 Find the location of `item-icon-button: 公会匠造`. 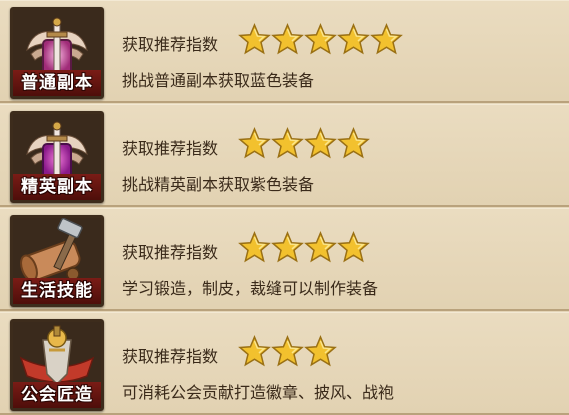

item-icon-button: 公会匠造 is located at coordinates (57, 365).